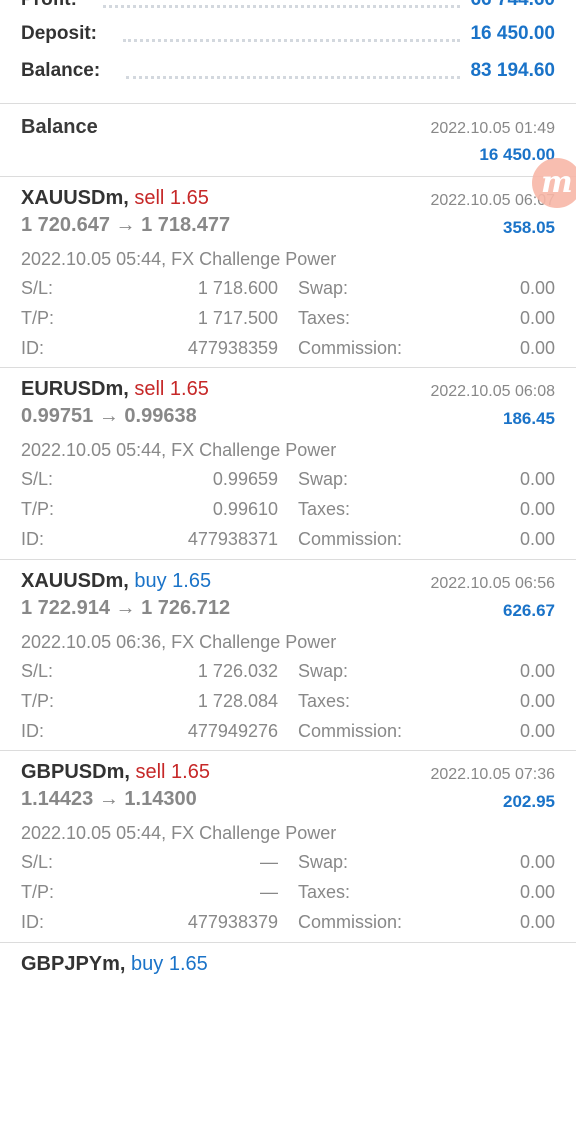 This screenshot has width=576, height=1135. Describe the element at coordinates (232, 539) in the screenshot. I see `id-value: 477938371` at that location.